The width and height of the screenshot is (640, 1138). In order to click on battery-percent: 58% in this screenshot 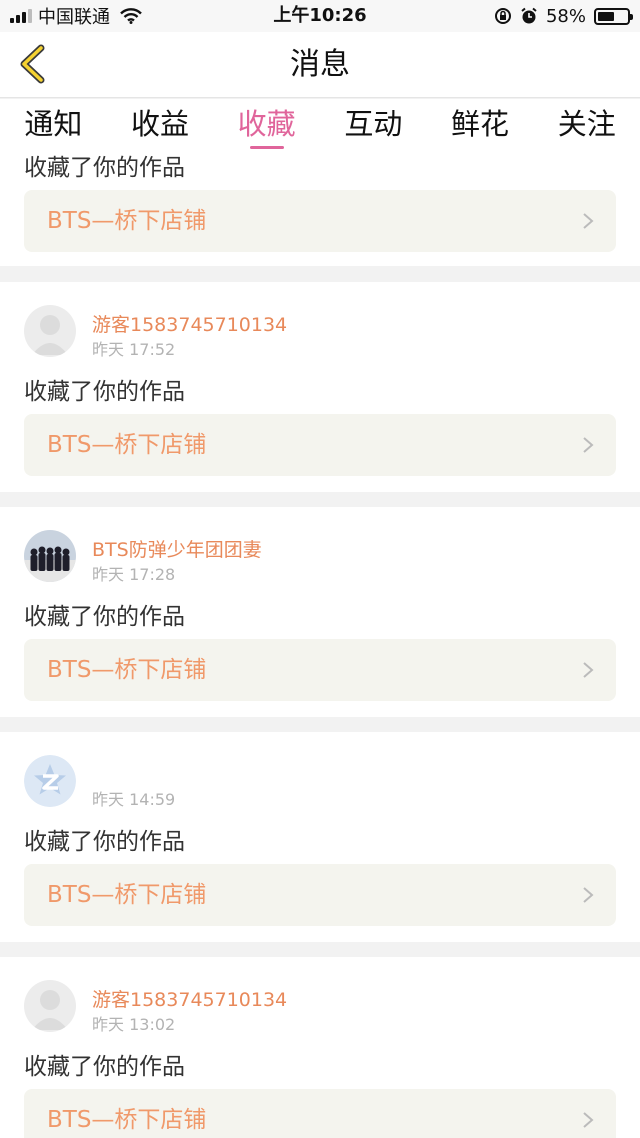, I will do `click(565, 16)`.